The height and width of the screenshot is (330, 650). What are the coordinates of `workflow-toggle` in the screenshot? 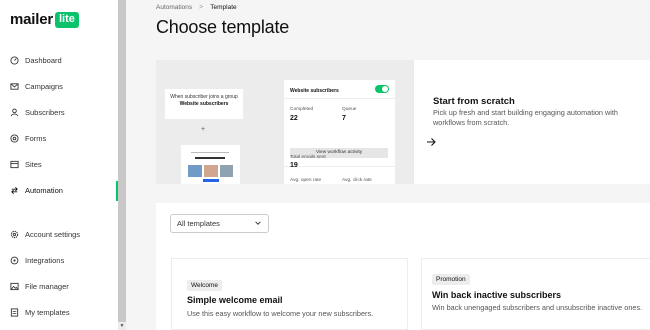 It's located at (382, 89).